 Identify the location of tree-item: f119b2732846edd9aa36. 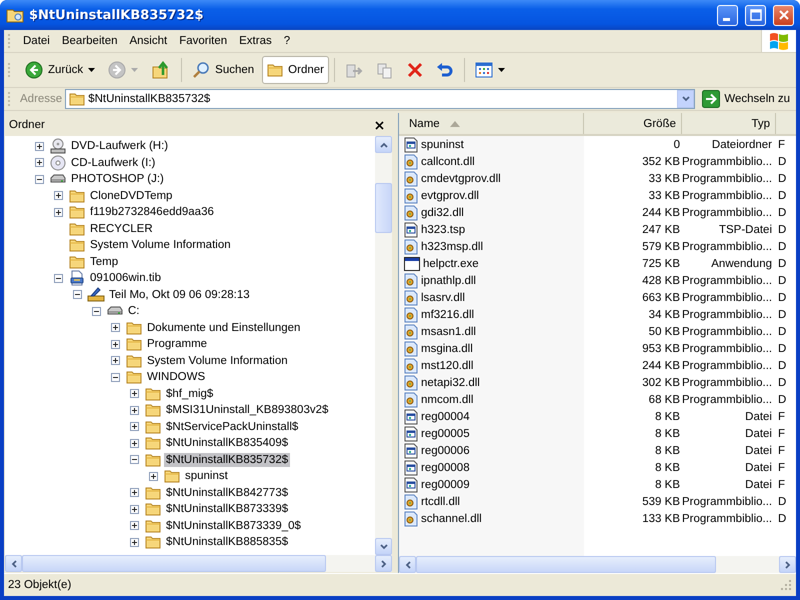
(152, 212).